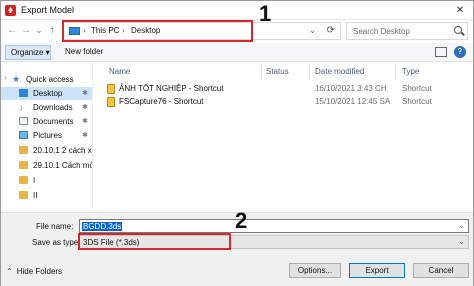 The width and height of the screenshot is (474, 286). What do you see at coordinates (53, 107) in the screenshot?
I see `sidebar-item-label: Downloads` at bounding box center [53, 107].